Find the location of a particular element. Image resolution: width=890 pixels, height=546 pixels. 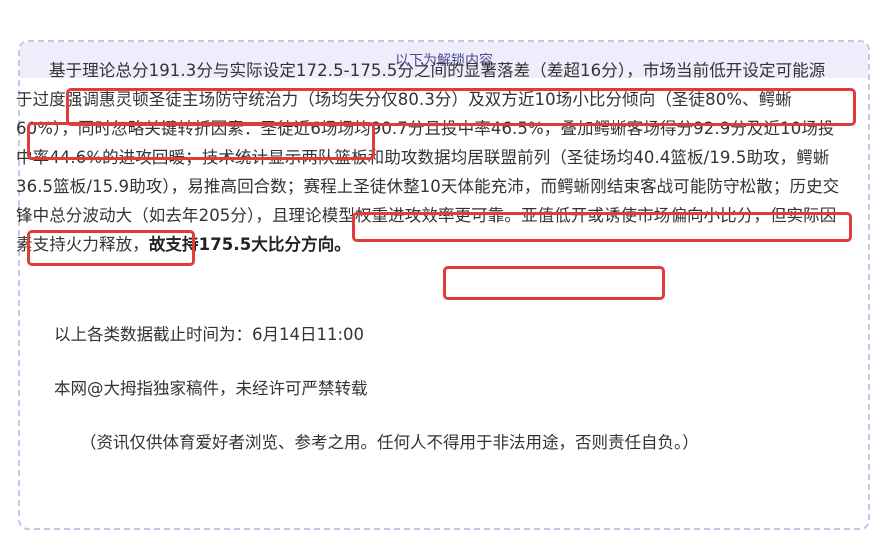

disclaimer-note: （资讯仅供体育爱好者浏览、参考之用。任何人不得用于非法用途，否则责任自负。） is located at coordinates (389, 442).